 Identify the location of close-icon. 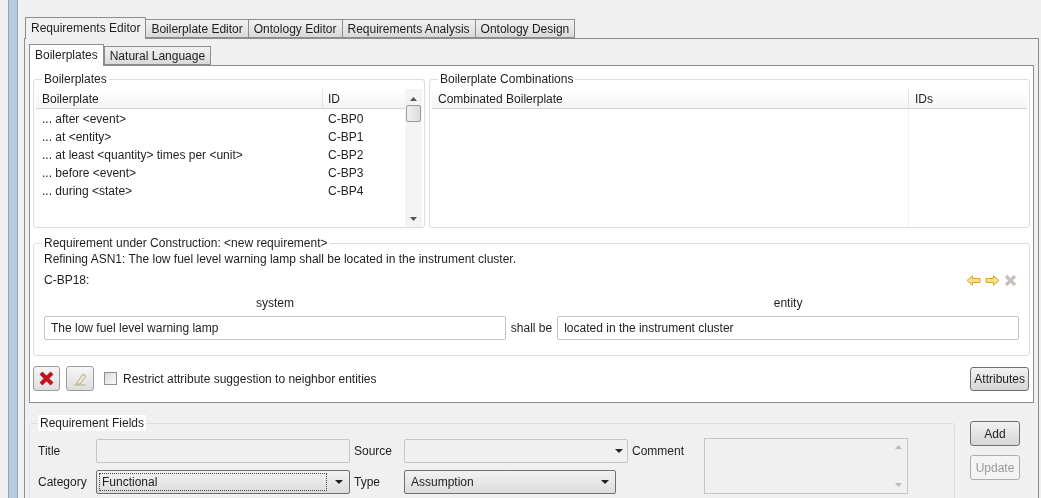
(1010, 280).